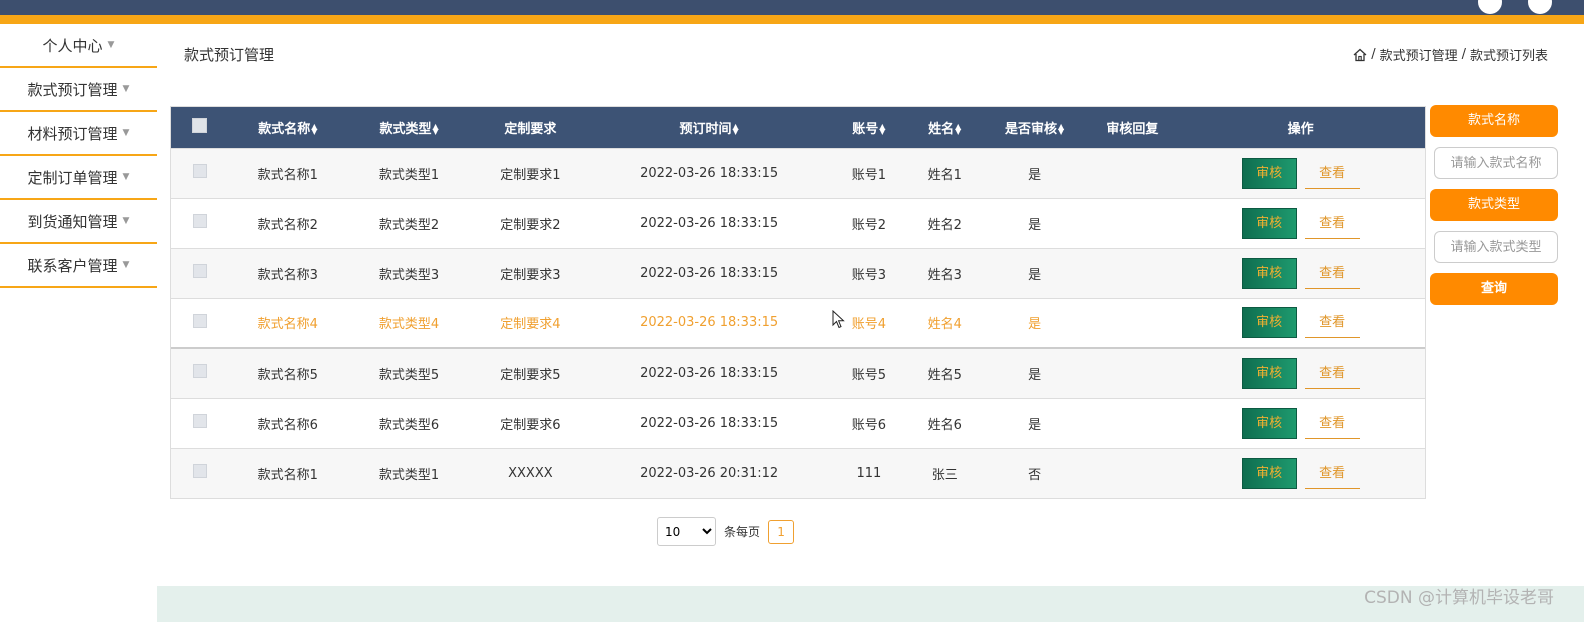 Image resolution: width=1584 pixels, height=622 pixels. Describe the element at coordinates (945, 127) in the screenshot. I see `column-header-5: 姓名 ▲ ▼` at that location.